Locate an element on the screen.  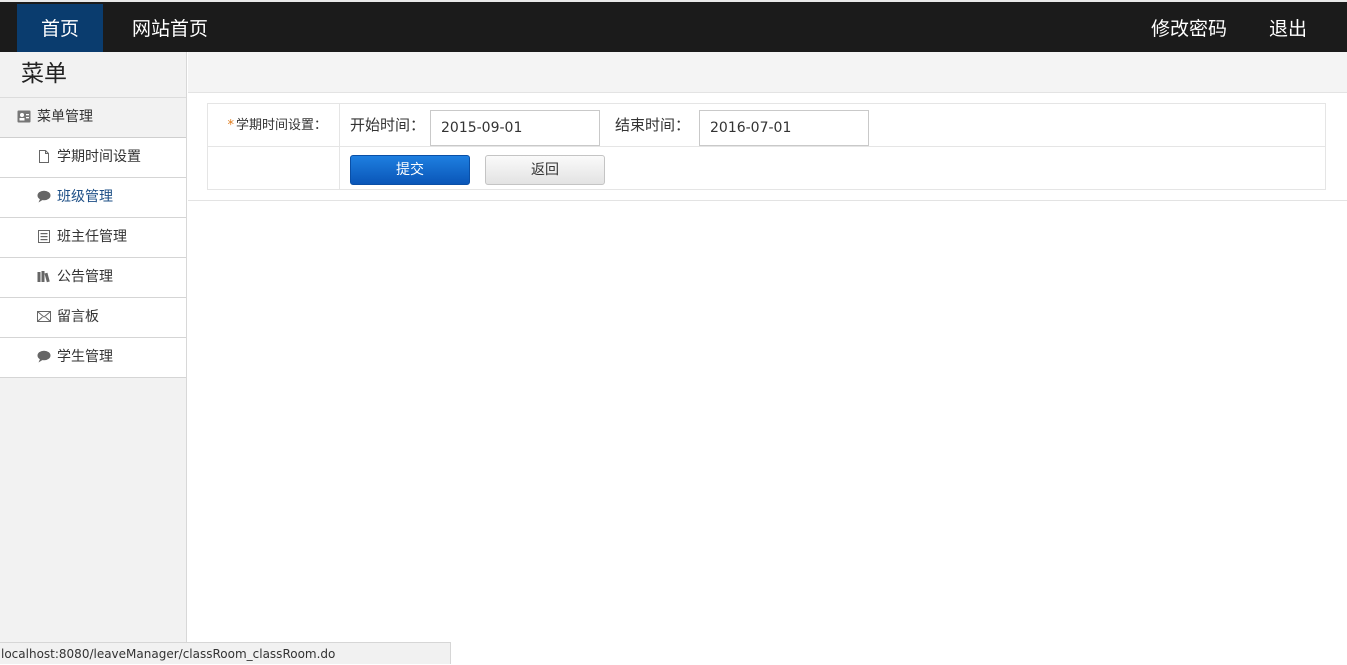
sidebar-title: 菜单 is located at coordinates (93, 75).